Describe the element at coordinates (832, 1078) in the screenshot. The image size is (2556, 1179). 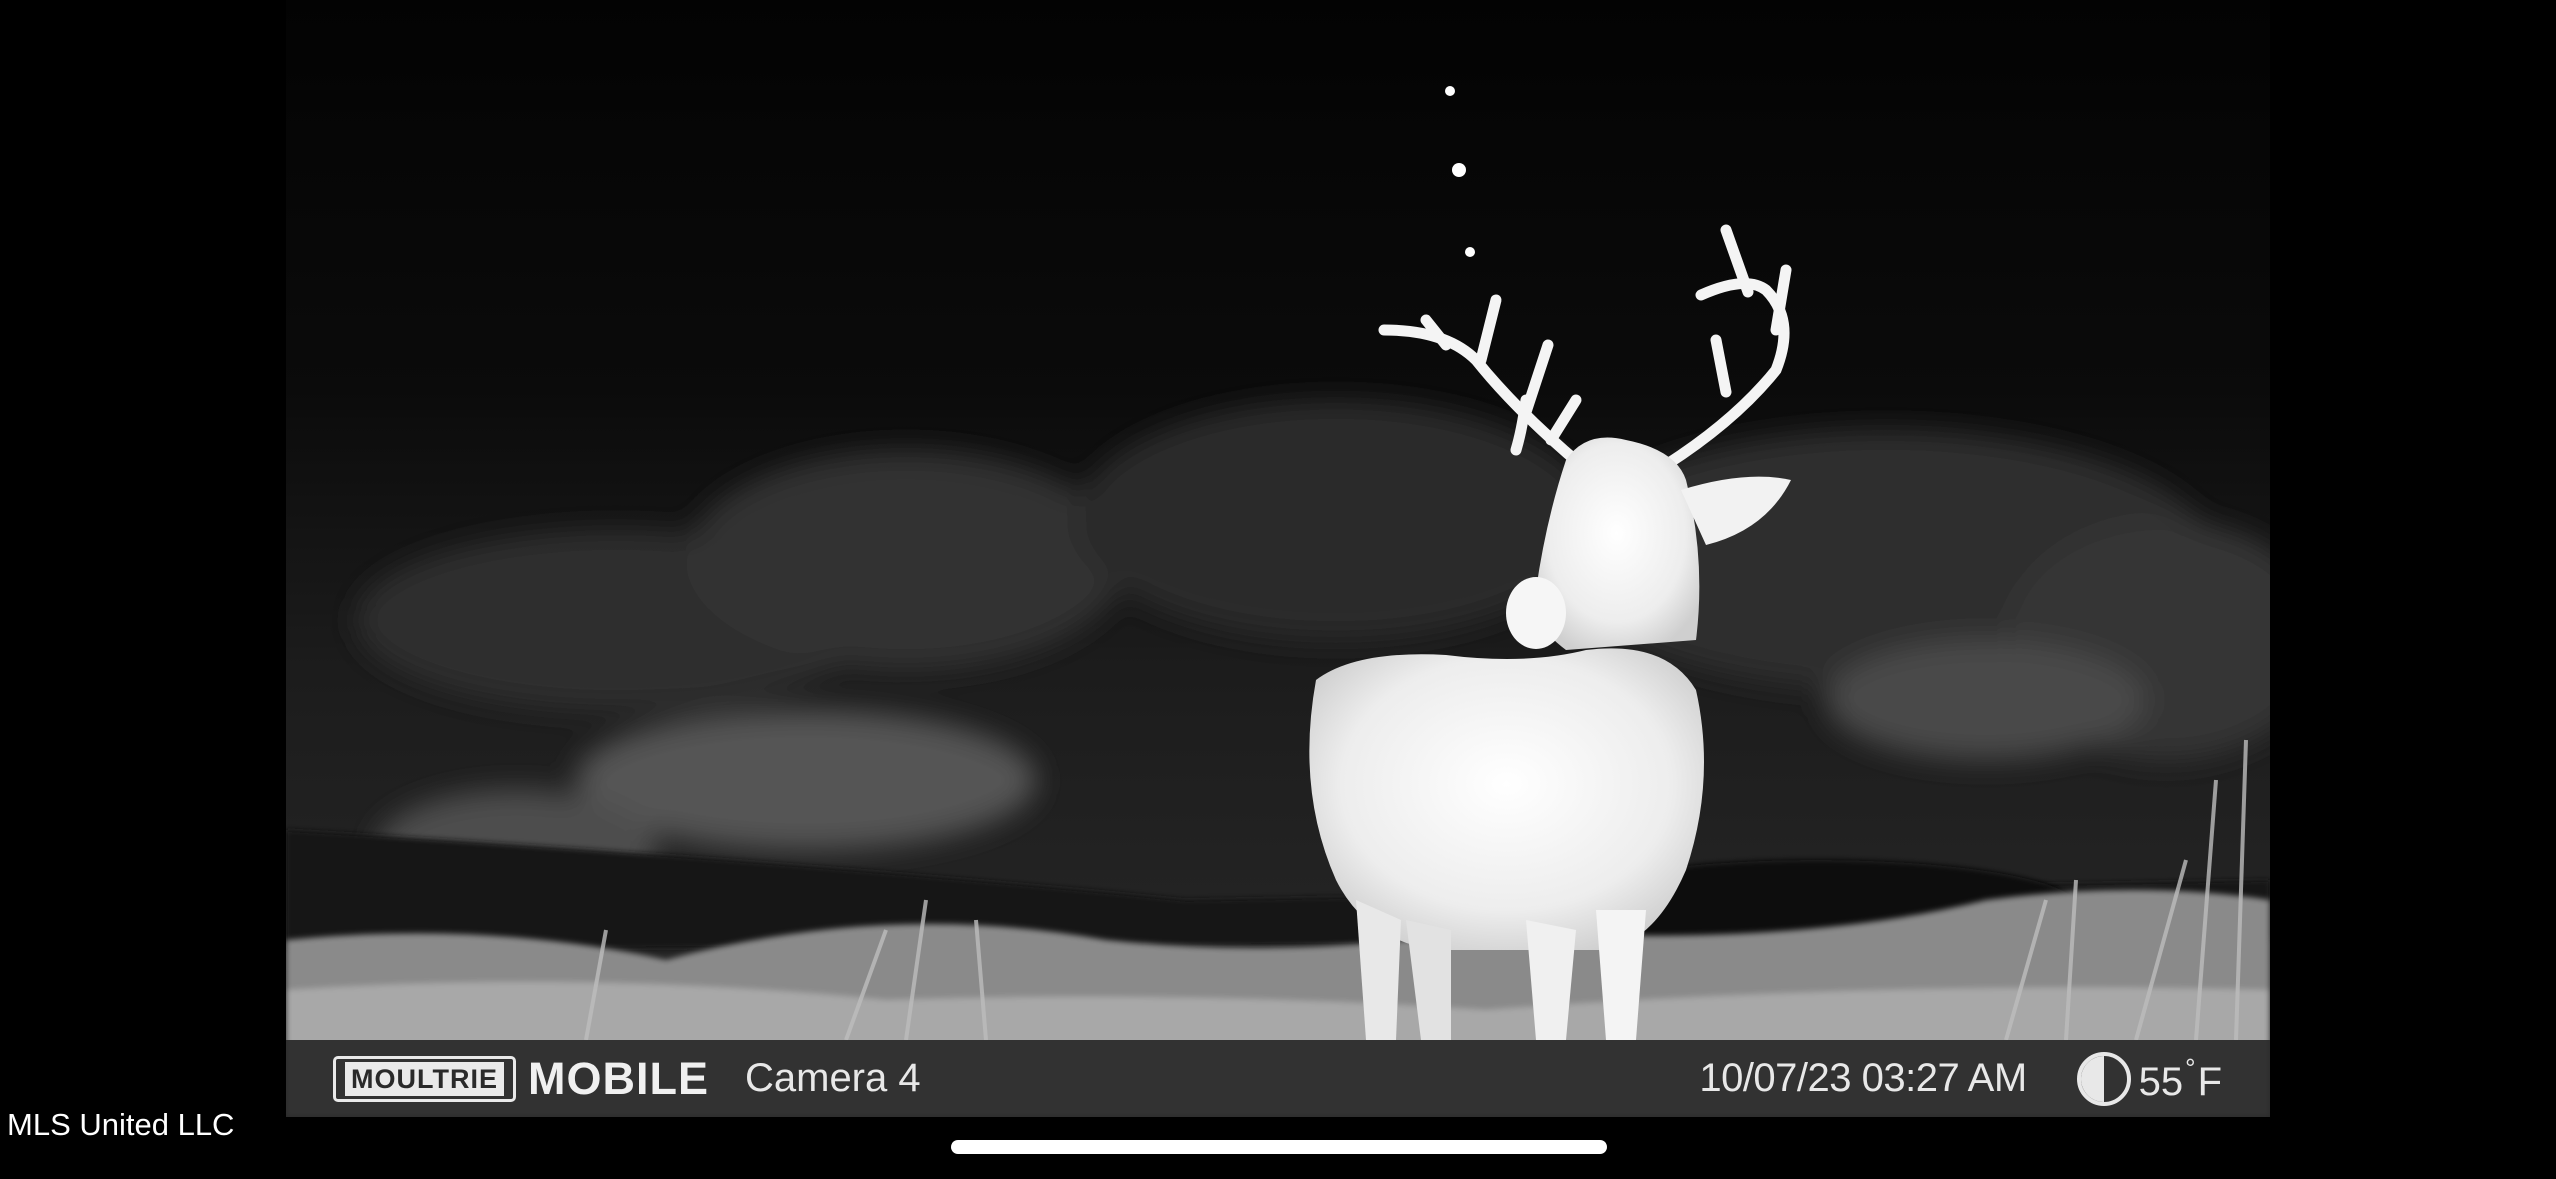
I see `camera-name: Camera 4` at that location.